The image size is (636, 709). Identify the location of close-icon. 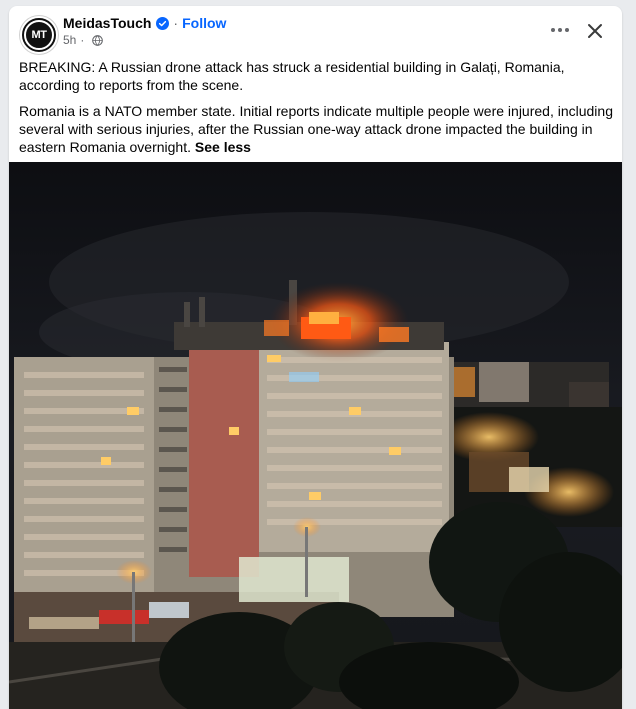
(595, 31).